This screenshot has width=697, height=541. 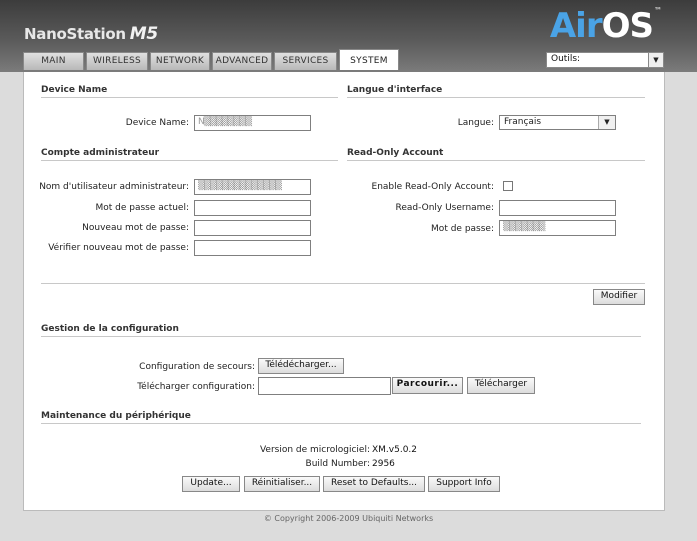 What do you see at coordinates (252, 248) in the screenshot?
I see `verify-password-input` at bounding box center [252, 248].